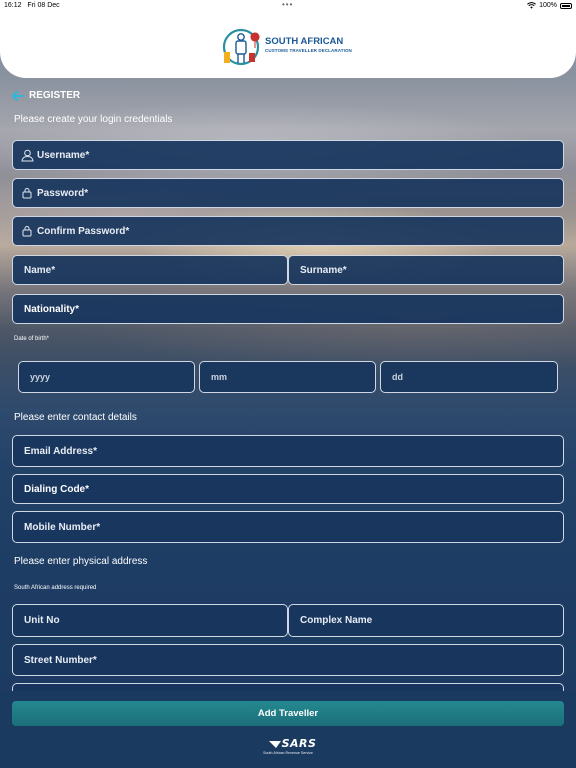 This screenshot has height=768, width=576. What do you see at coordinates (32, 5) in the screenshot?
I see `status-time: 16:12 Fri 08 Dec` at bounding box center [32, 5].